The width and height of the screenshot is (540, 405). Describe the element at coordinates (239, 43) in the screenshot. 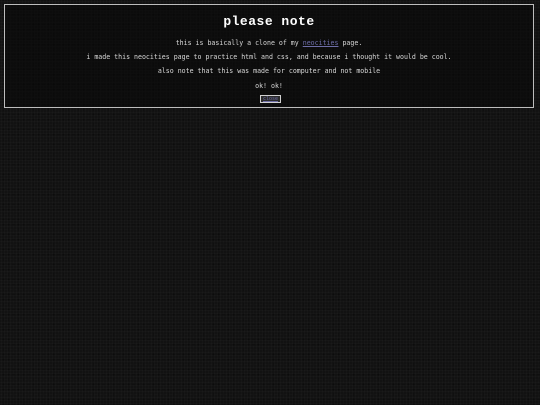

I see `clone-note-prefix: this is basically a clone of my` at that location.